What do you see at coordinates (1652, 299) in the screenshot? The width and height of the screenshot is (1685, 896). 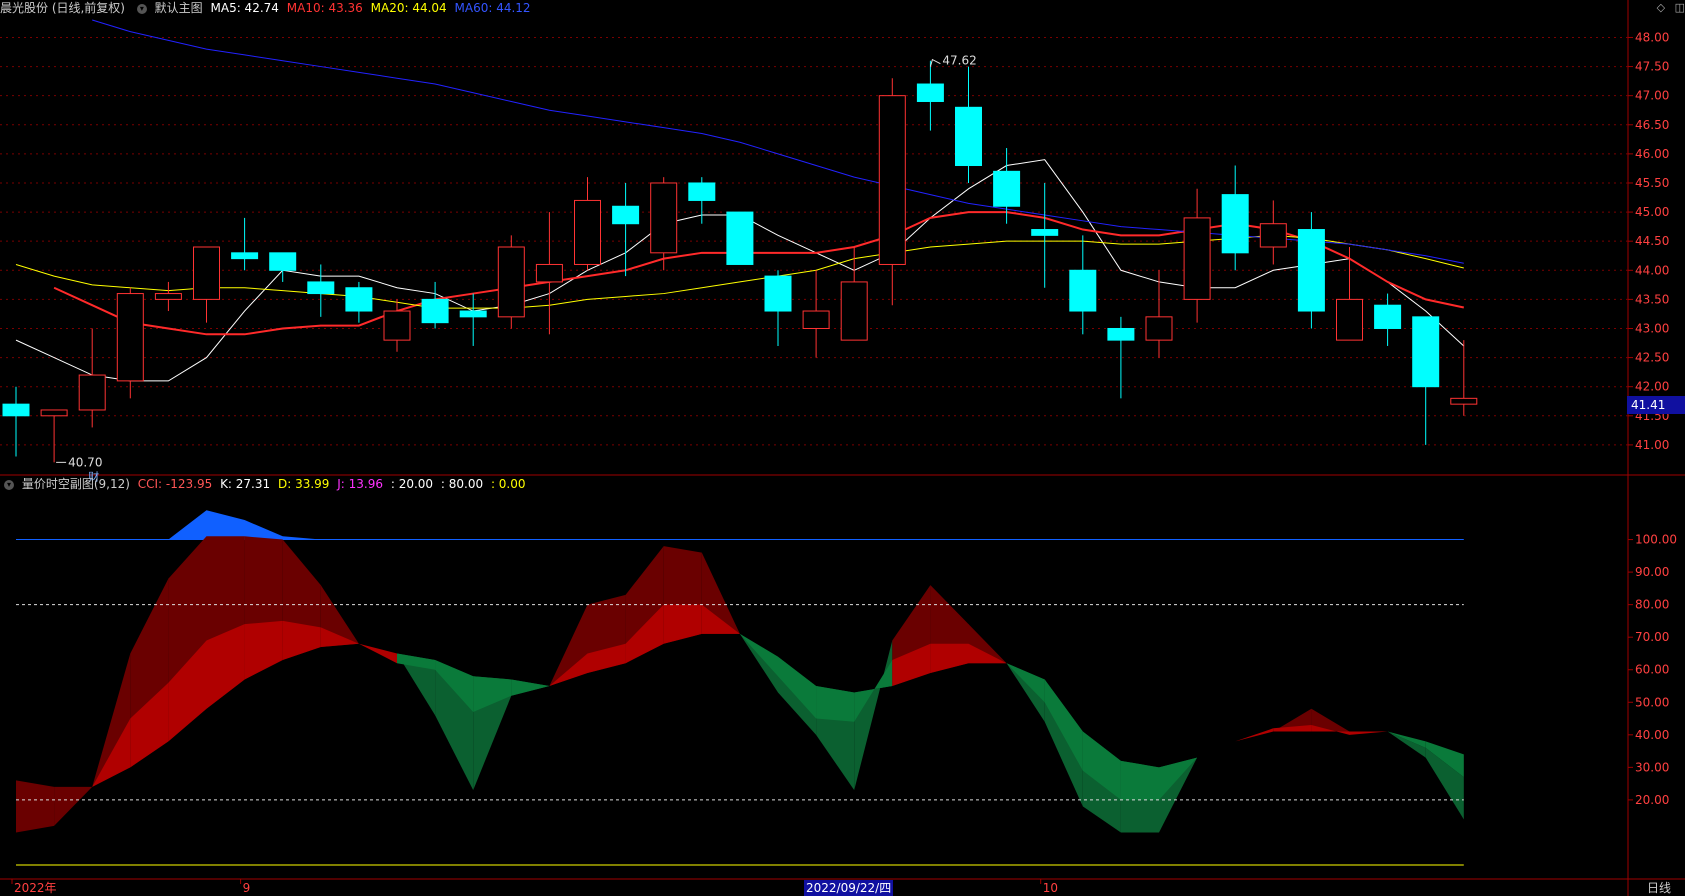 I see `y-tick-label: 43.50` at bounding box center [1652, 299].